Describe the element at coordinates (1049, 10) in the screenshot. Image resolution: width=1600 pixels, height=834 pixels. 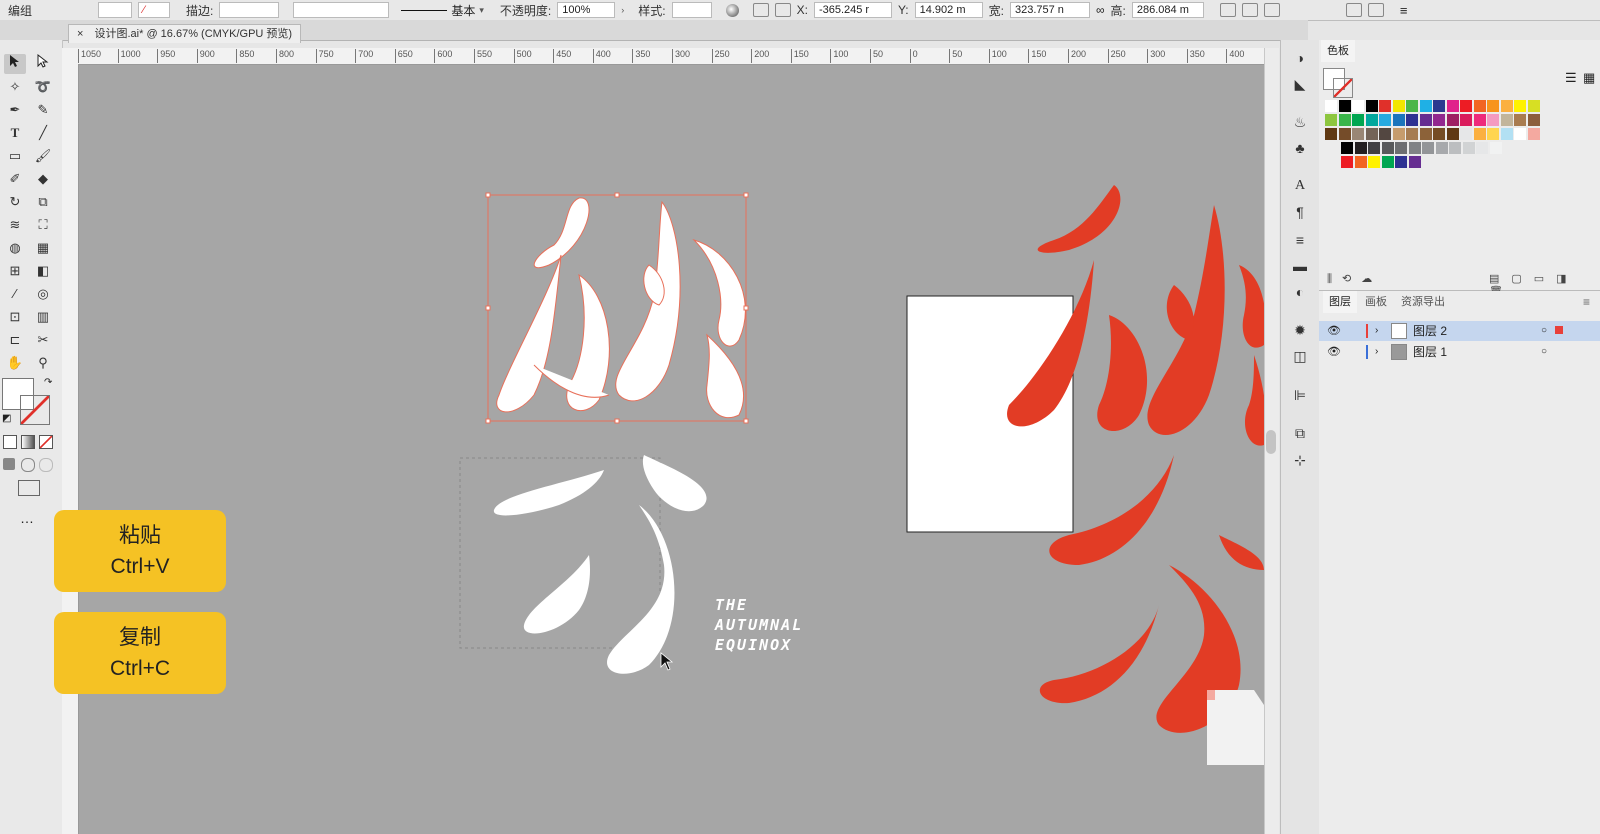
I see `width-field: 323.757 n` at that location.